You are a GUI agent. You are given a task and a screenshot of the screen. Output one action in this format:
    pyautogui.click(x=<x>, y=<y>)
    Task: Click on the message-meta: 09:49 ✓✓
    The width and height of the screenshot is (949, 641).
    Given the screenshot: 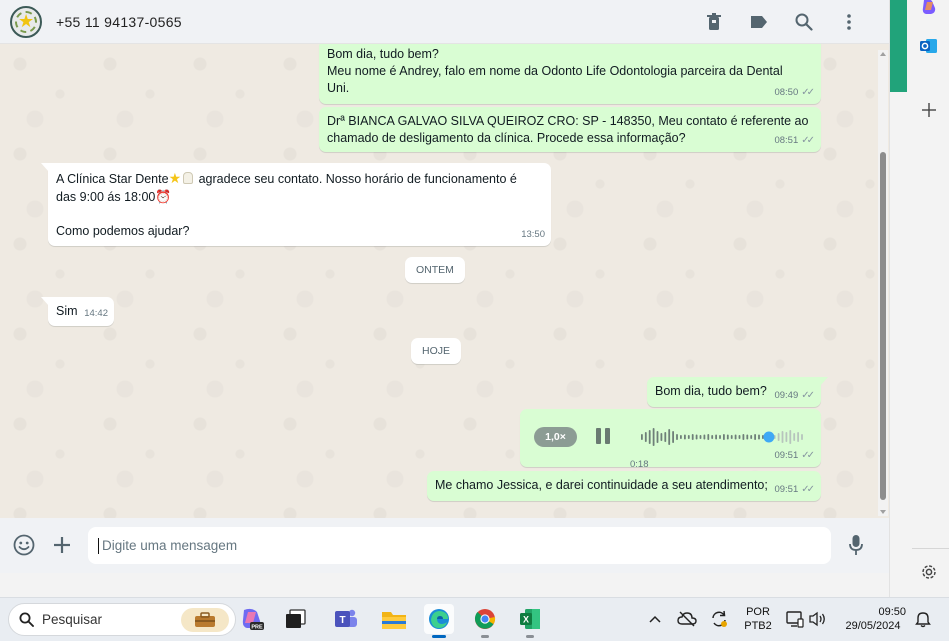 What is the action you would take?
    pyautogui.click(x=794, y=395)
    